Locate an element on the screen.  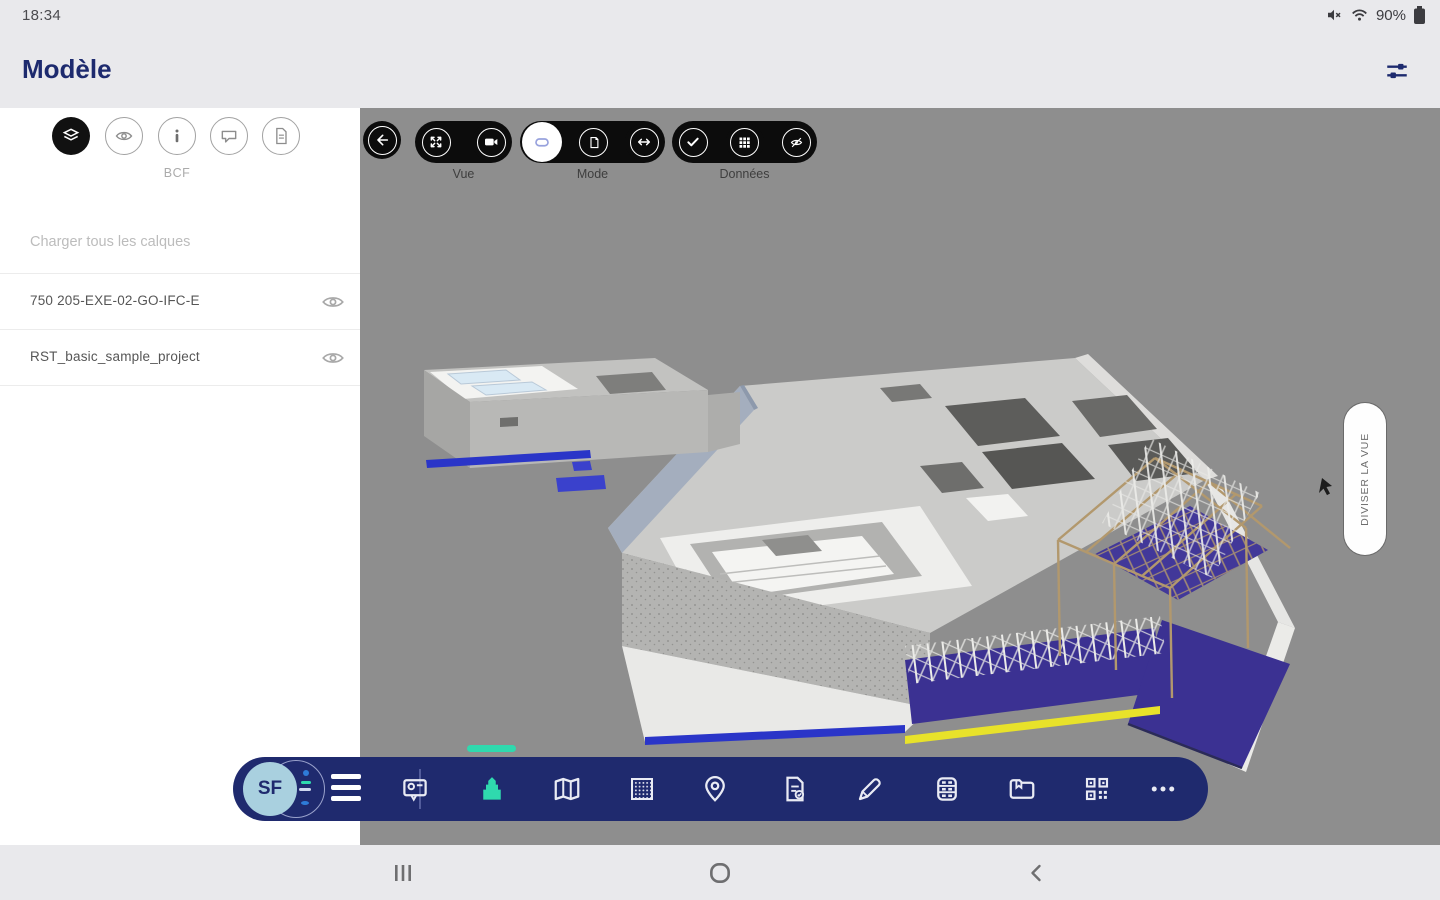
annotate-button is located at coordinates (870, 789).